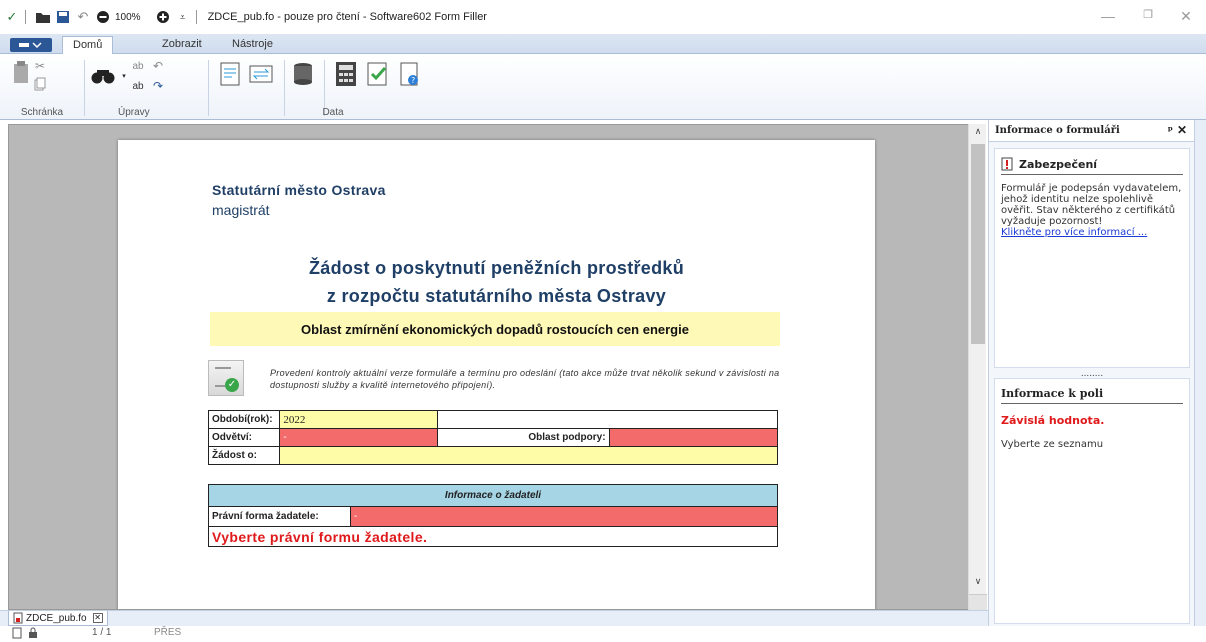 This screenshot has height=642, width=1206. I want to click on field-info-title: Informace k poli, so click(1092, 395).